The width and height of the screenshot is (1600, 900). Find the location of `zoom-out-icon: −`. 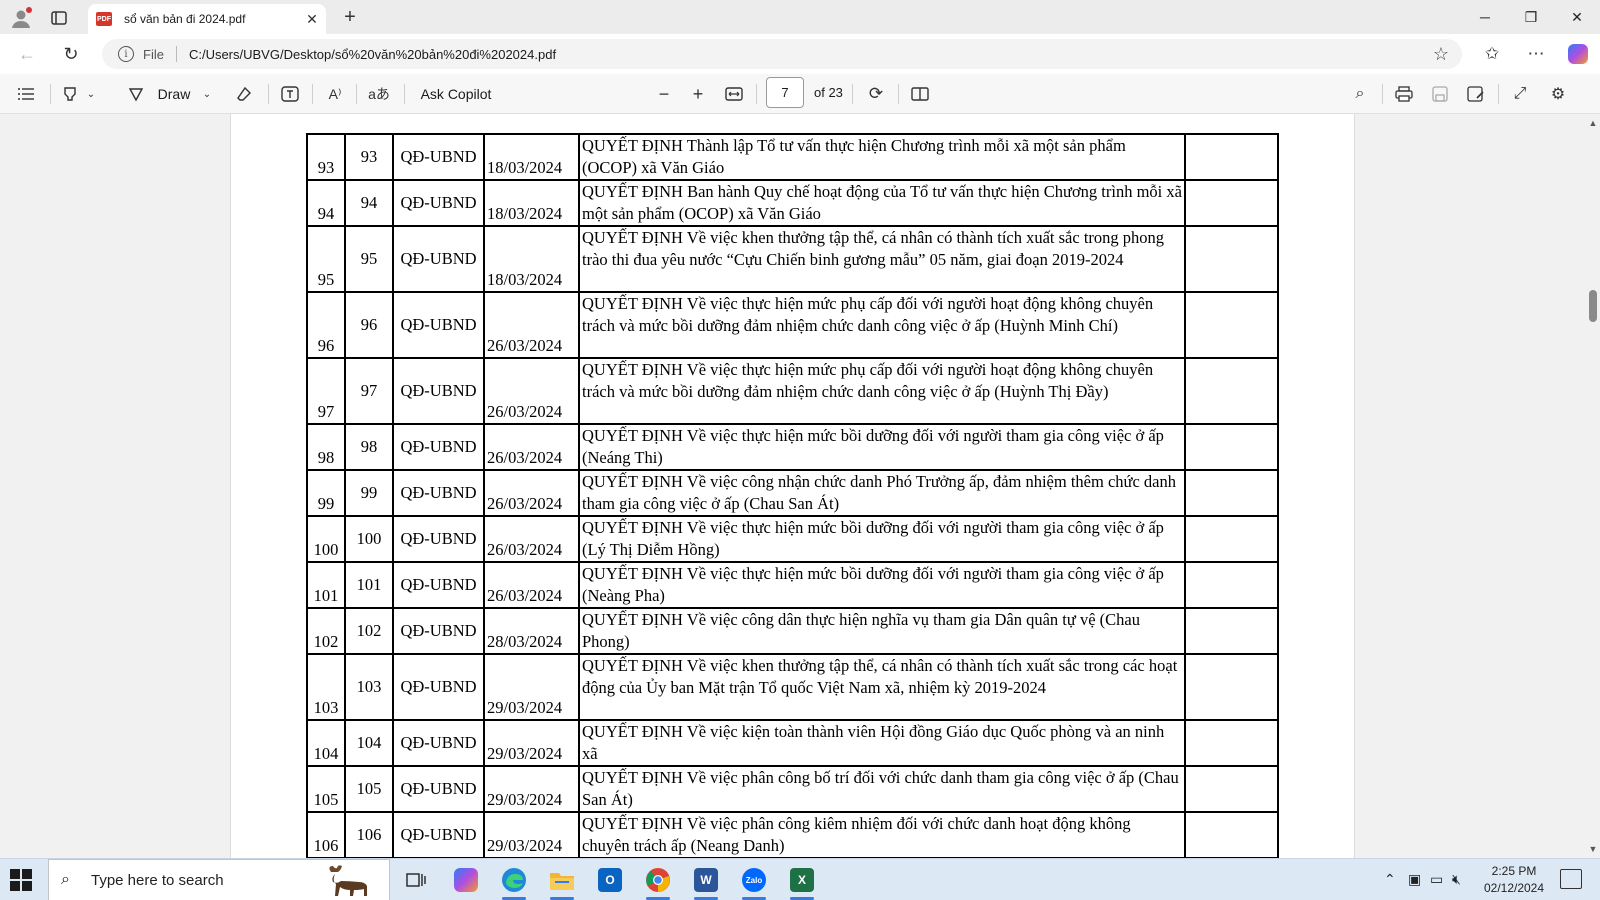

zoom-out-icon: − is located at coordinates (664, 94).